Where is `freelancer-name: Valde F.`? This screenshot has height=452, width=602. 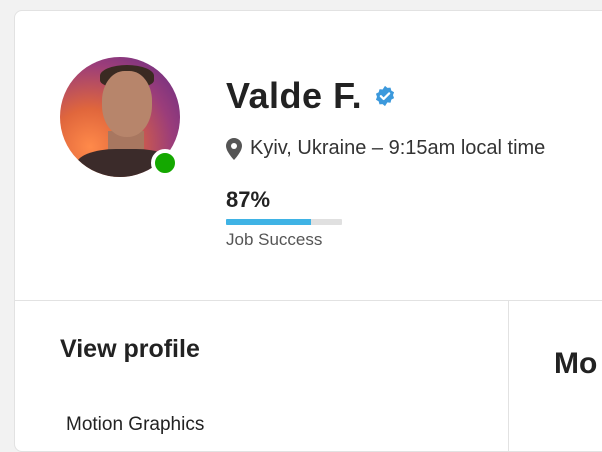
freelancer-name: Valde F. is located at coordinates (294, 95).